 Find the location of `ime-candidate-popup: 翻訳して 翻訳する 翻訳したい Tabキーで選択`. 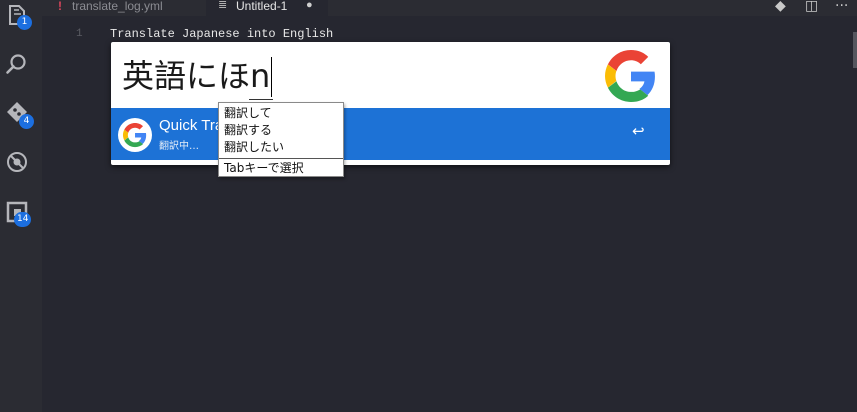

ime-candidate-popup: 翻訳して 翻訳する 翻訳したい Tabキーで選択 is located at coordinates (281, 139).